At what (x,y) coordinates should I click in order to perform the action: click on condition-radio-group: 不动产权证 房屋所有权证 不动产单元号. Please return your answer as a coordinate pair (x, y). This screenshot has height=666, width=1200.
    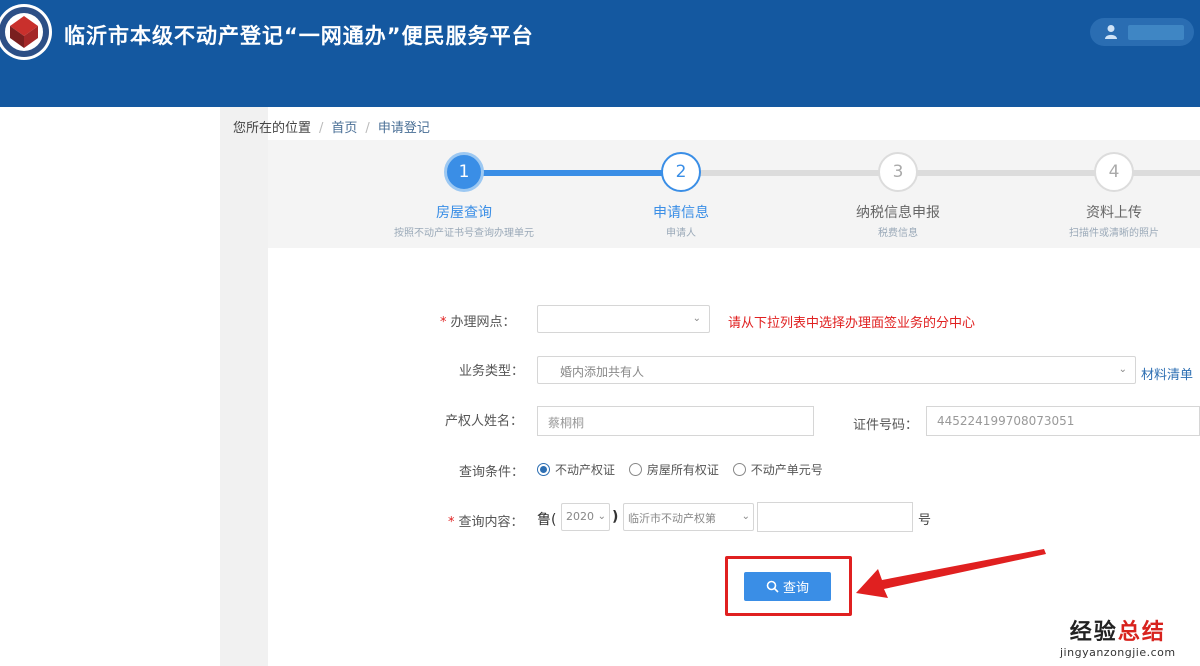
    Looking at the image, I should click on (685, 469).